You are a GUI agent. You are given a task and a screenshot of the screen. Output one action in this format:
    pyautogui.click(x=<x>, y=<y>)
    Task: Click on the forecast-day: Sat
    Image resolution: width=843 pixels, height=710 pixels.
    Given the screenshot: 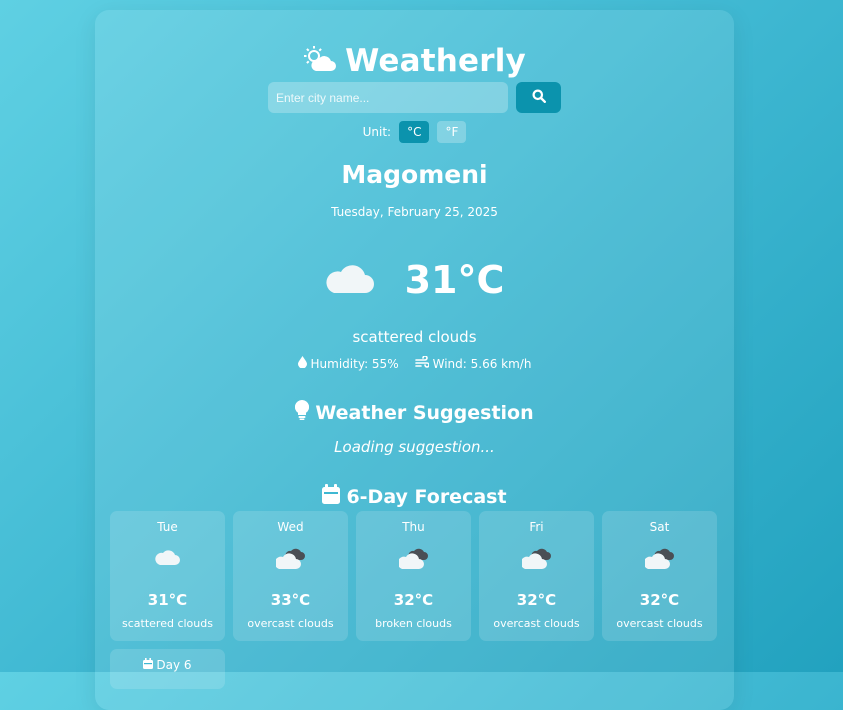 What is the action you would take?
    pyautogui.click(x=659, y=527)
    